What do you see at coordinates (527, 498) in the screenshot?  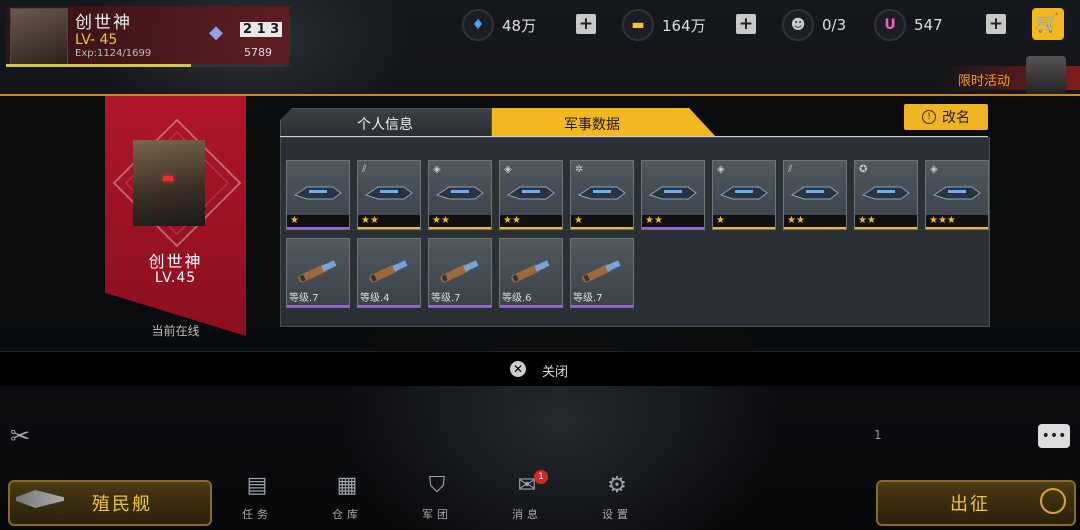 I see `nav-messages: ✉ 消息` at bounding box center [527, 498].